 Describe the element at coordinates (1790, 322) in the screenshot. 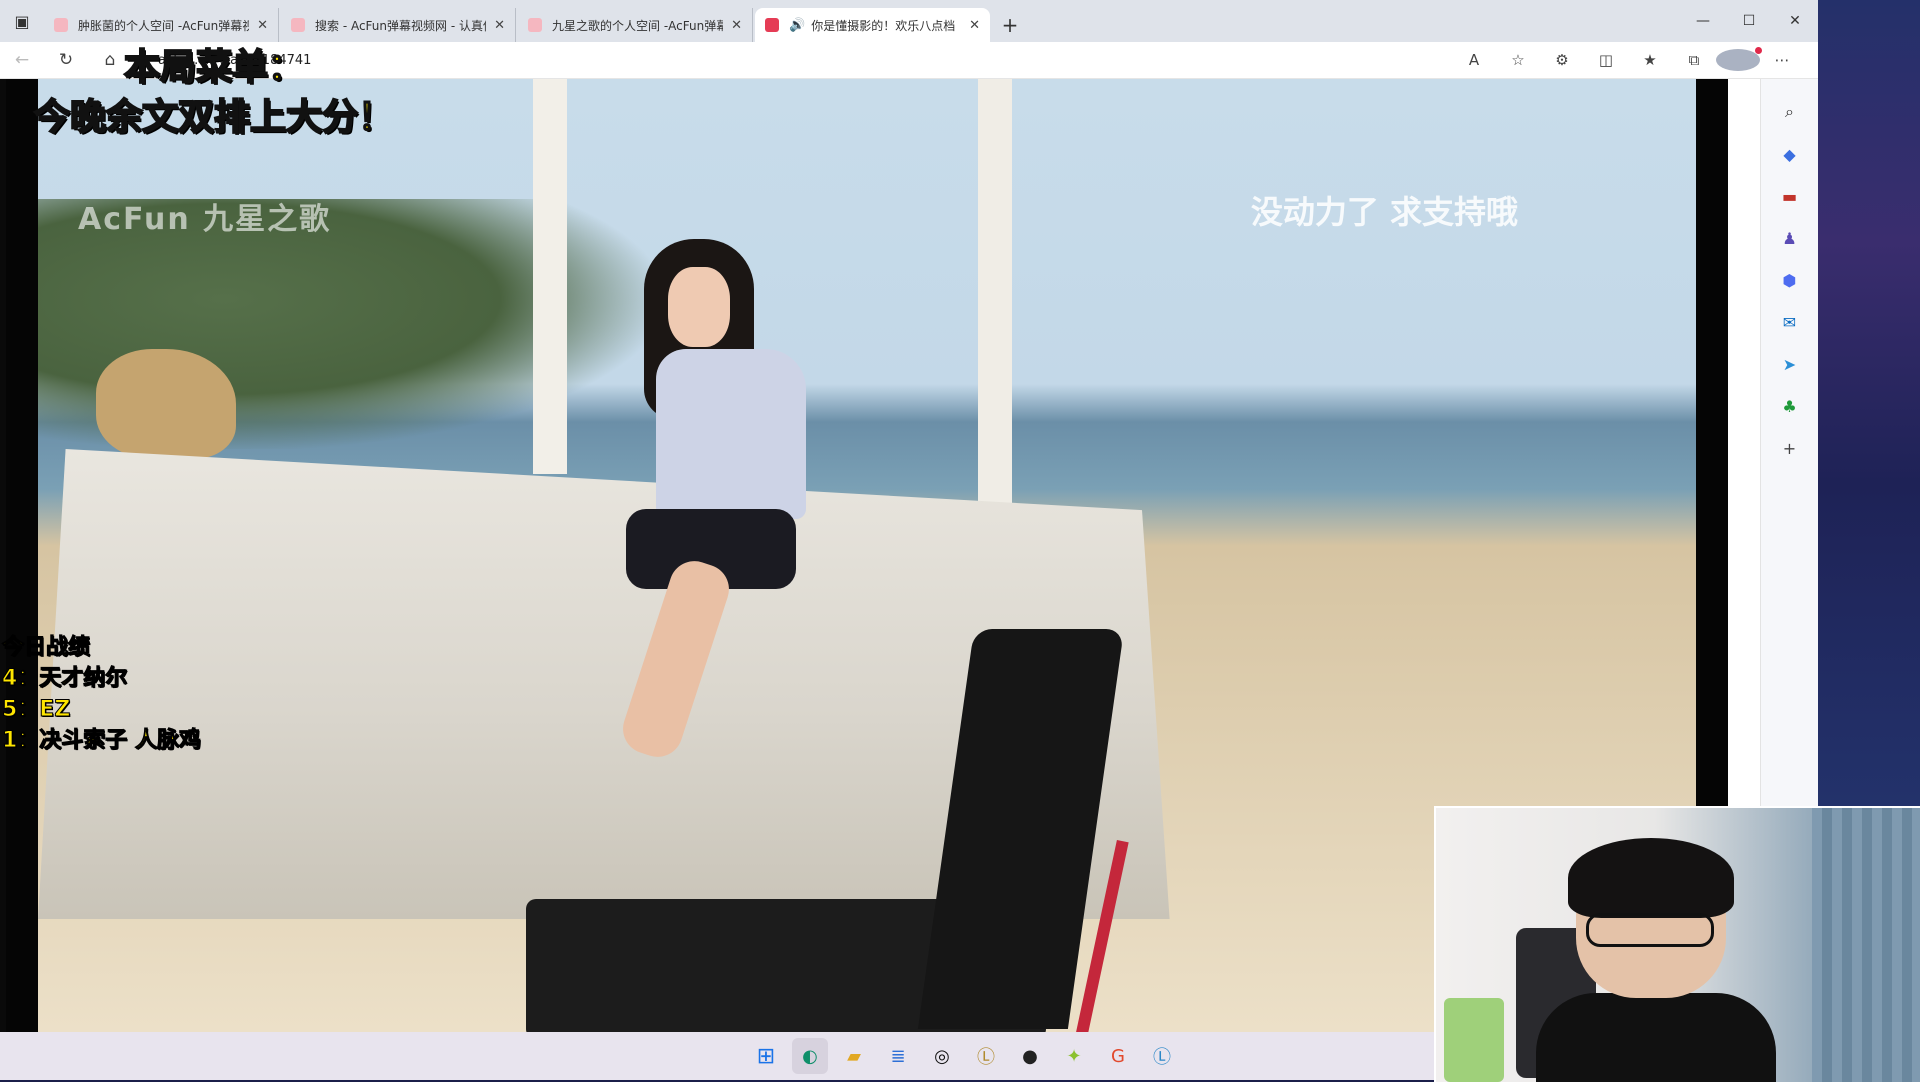

I see `outlook-icon: ✉` at that location.